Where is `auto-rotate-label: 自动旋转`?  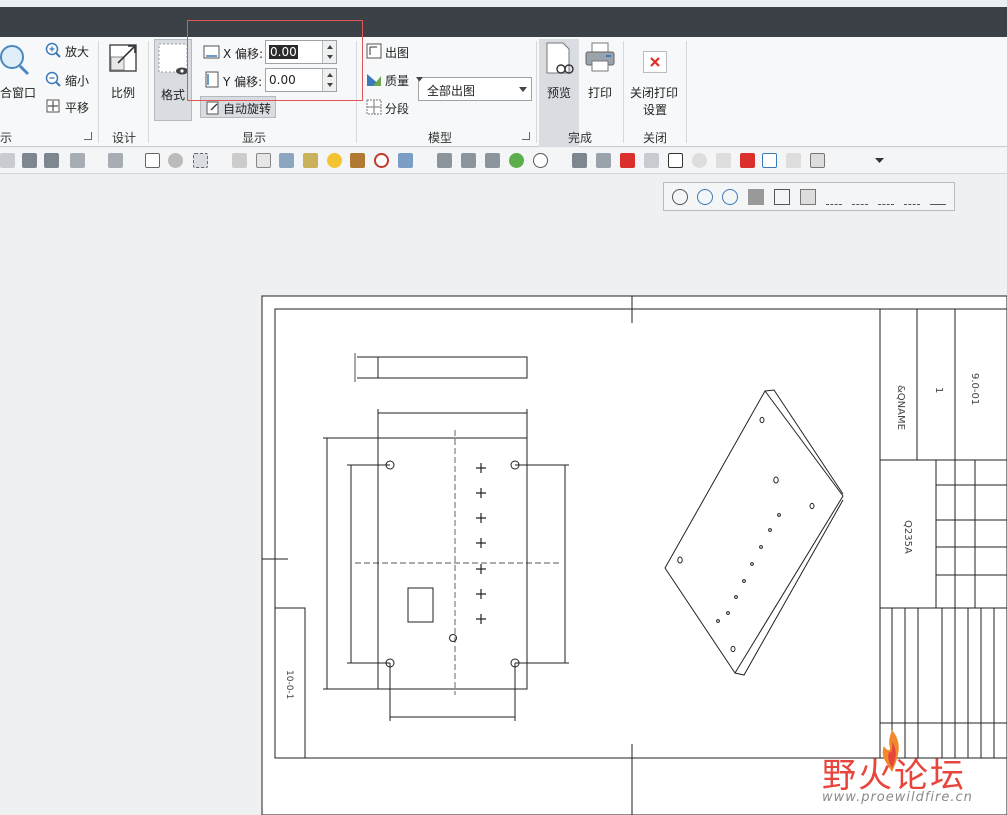 auto-rotate-label: 自动旋转 is located at coordinates (247, 109).